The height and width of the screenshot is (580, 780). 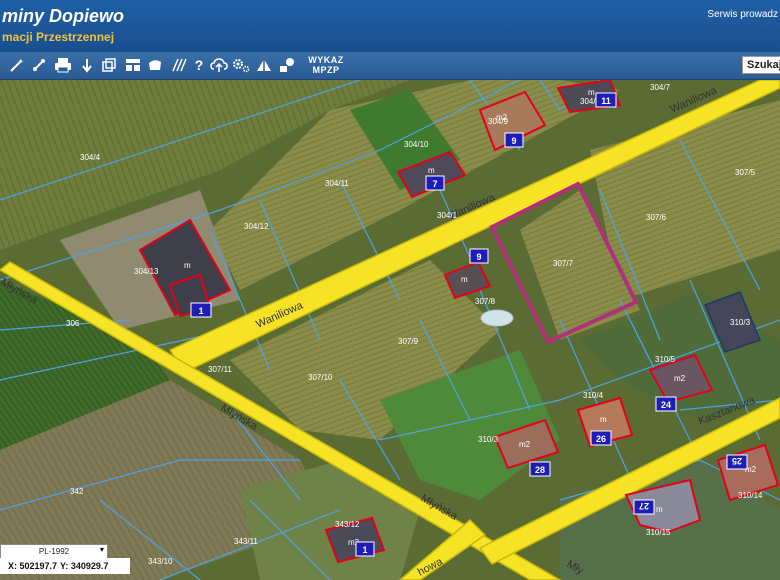 I want to click on parcel-label: 304/12, so click(x=256, y=226).